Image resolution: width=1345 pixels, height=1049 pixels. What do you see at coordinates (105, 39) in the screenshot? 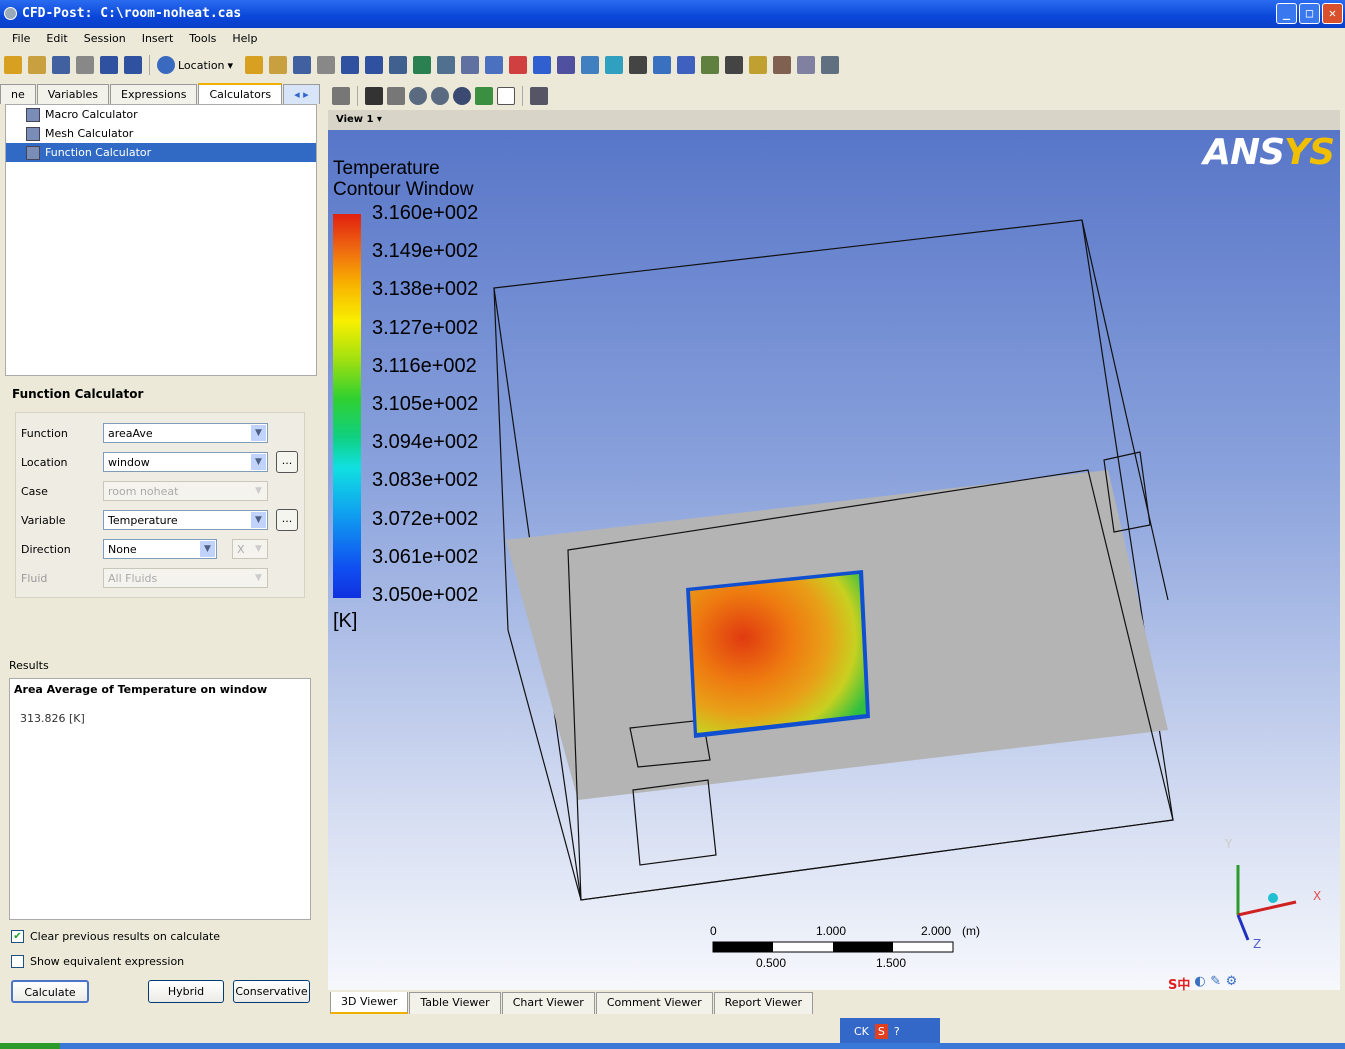
I see `menu-session: Session` at bounding box center [105, 39].